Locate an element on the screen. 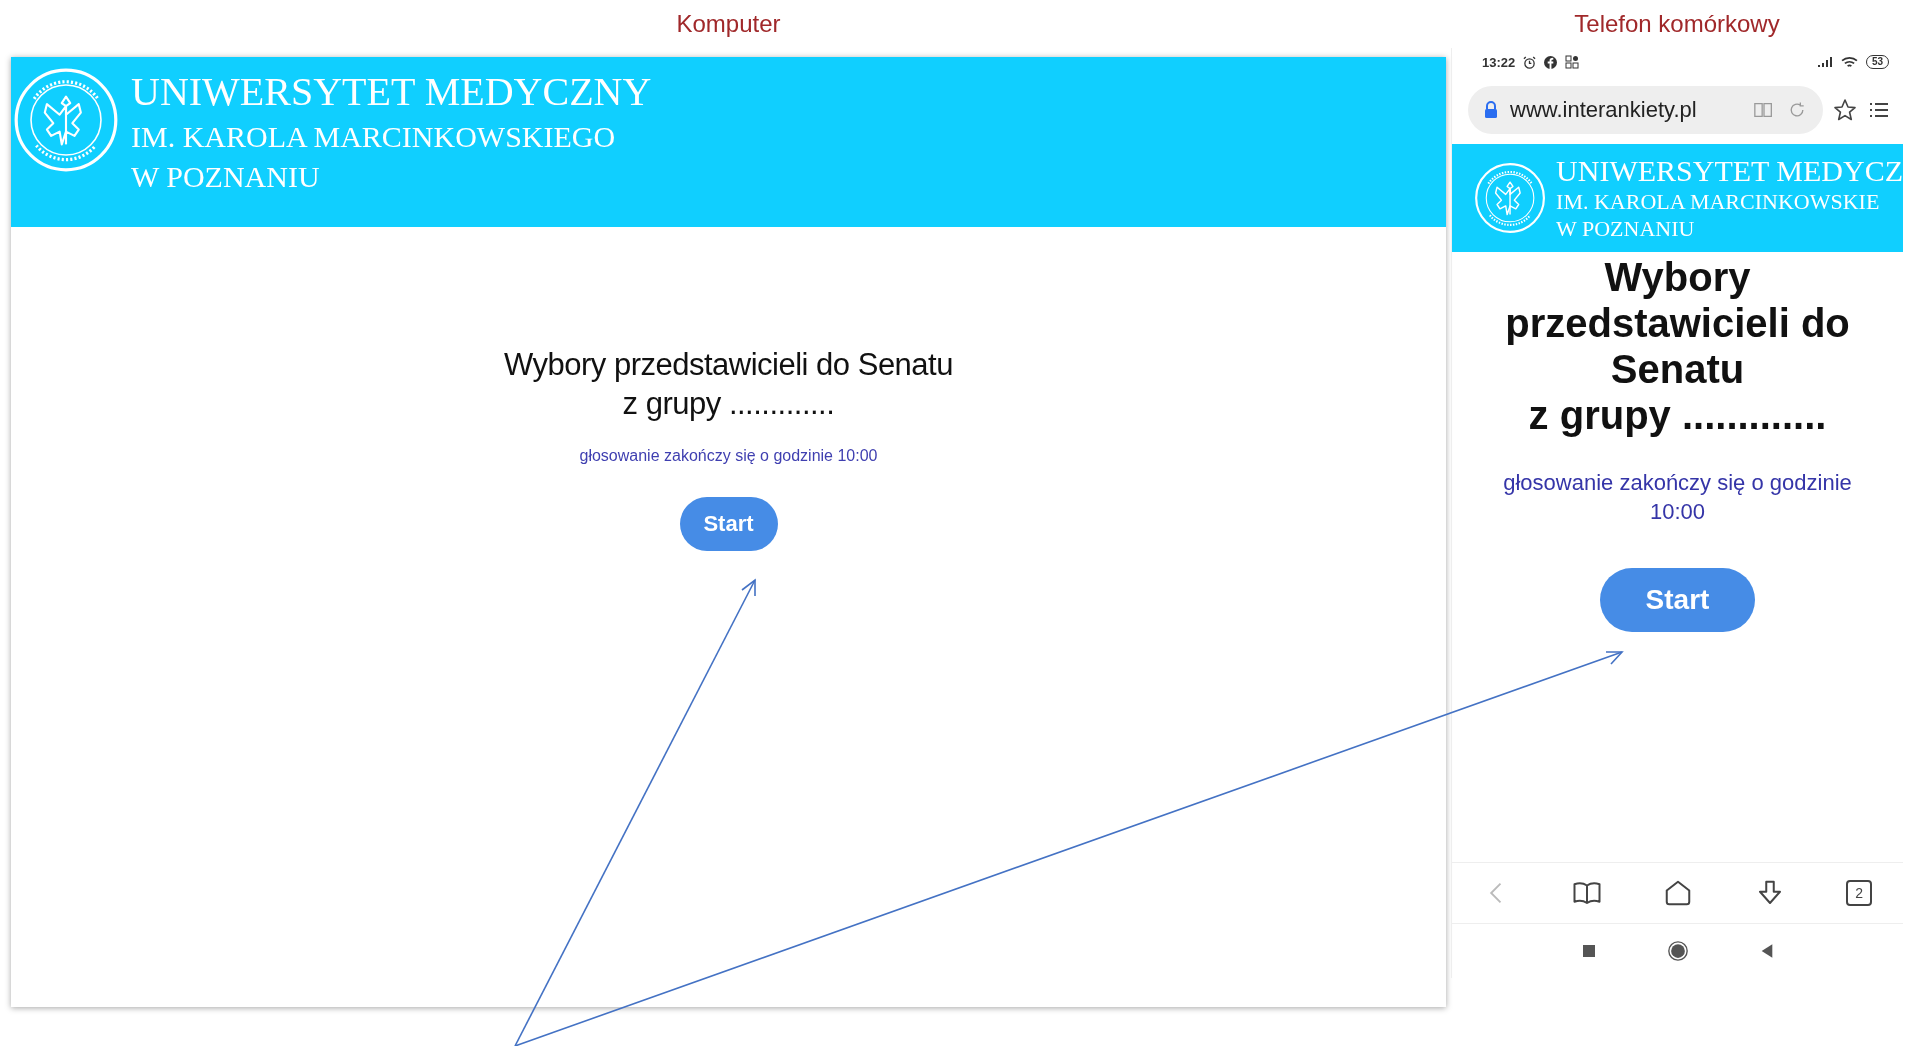 The width and height of the screenshot is (1914, 1046). survey-title: Wybory is located at coordinates (1677, 277).